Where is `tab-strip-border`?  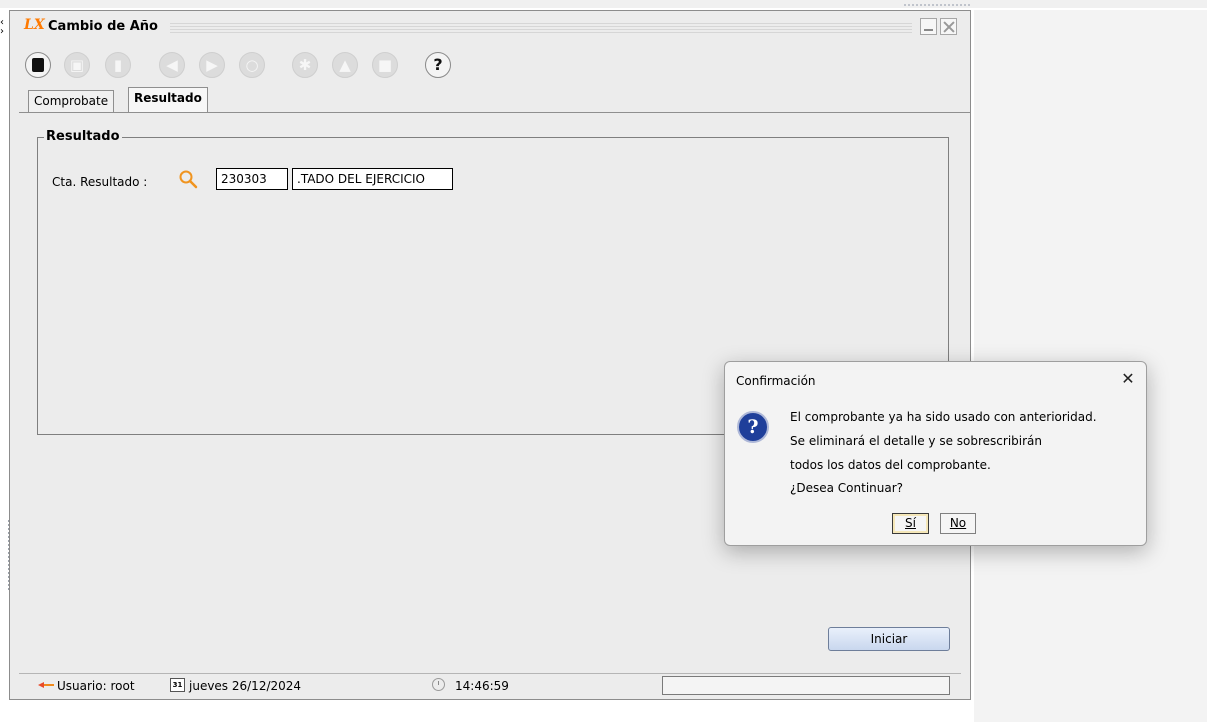
tab-strip-border is located at coordinates (494, 112).